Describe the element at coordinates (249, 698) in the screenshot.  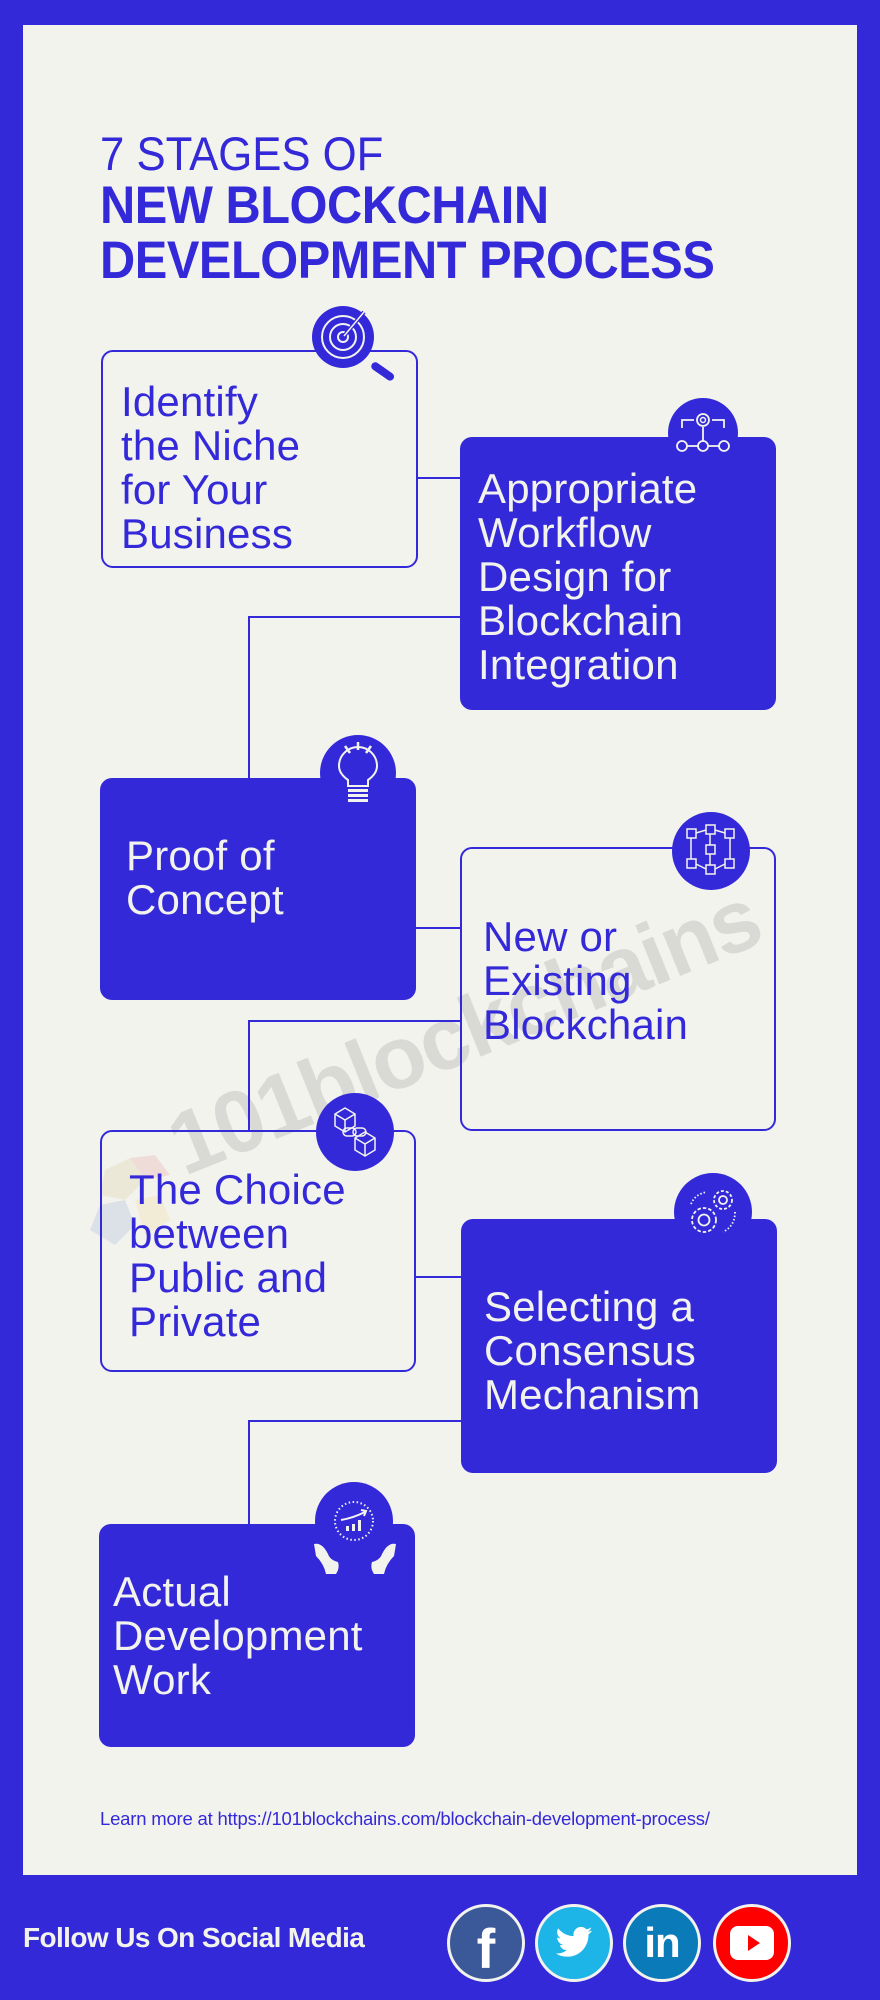
I see `connector-2-3-v` at that location.